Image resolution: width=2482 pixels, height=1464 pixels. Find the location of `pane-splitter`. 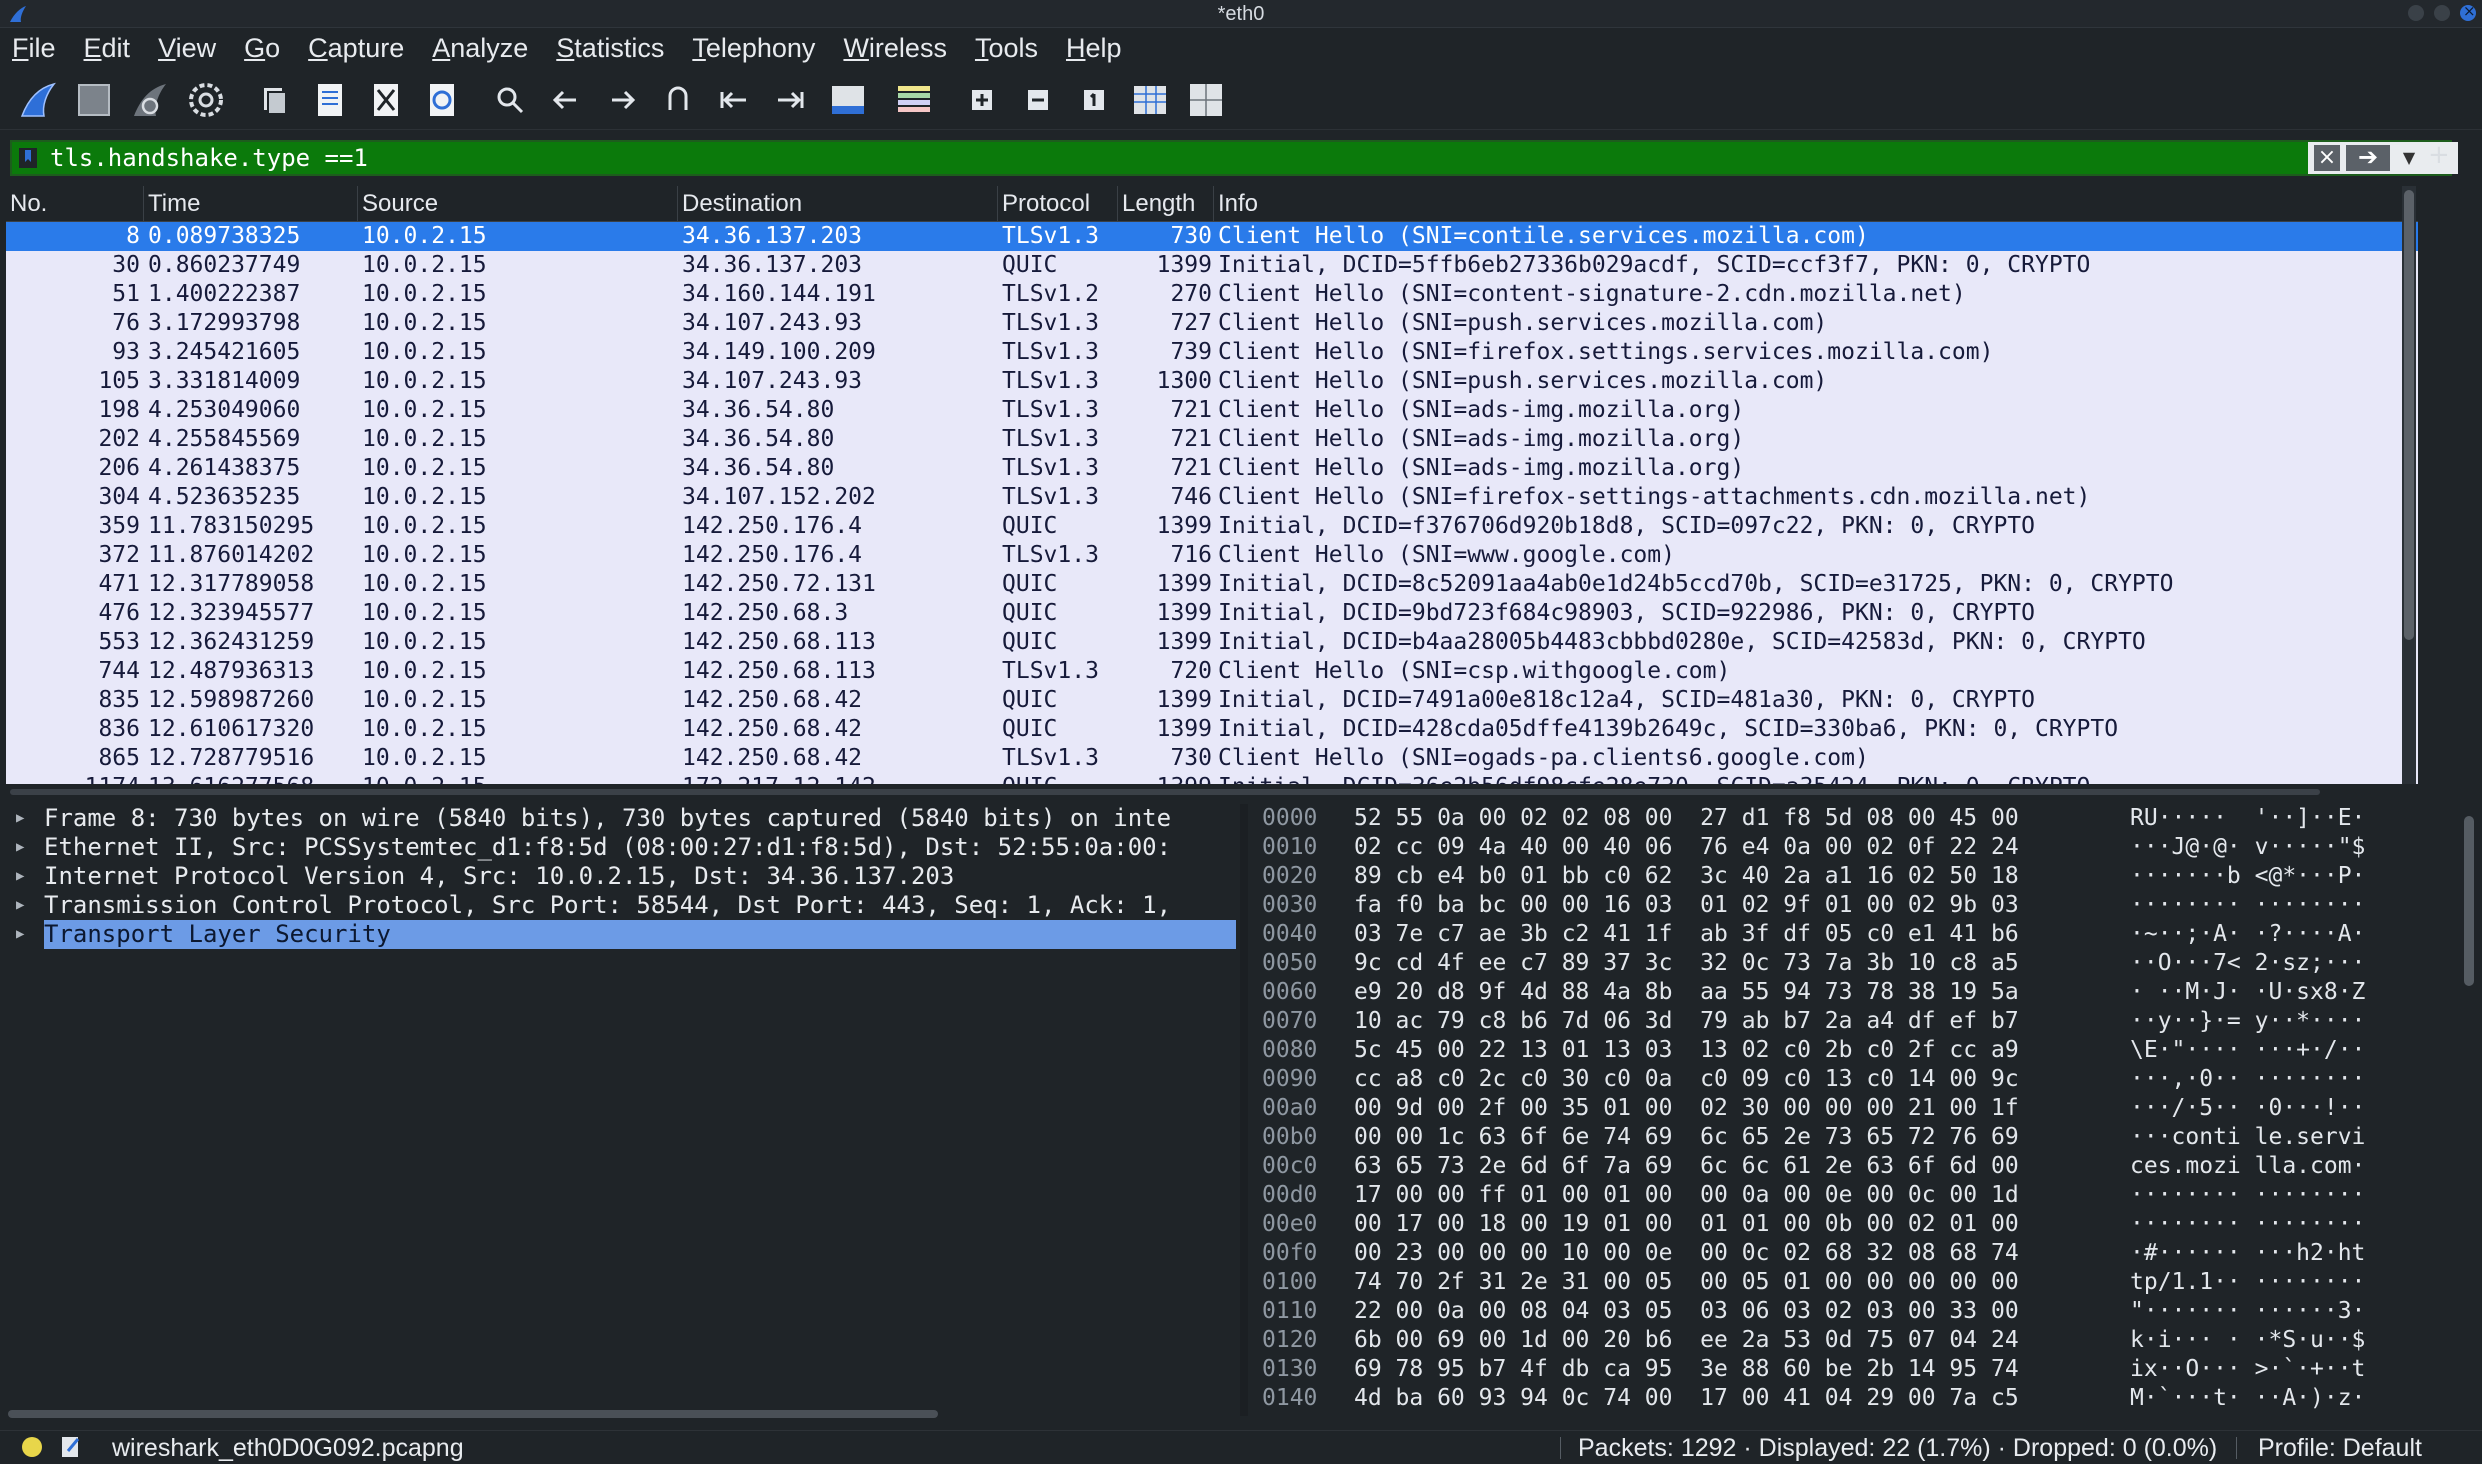

pane-splitter is located at coordinates (1241, 792).